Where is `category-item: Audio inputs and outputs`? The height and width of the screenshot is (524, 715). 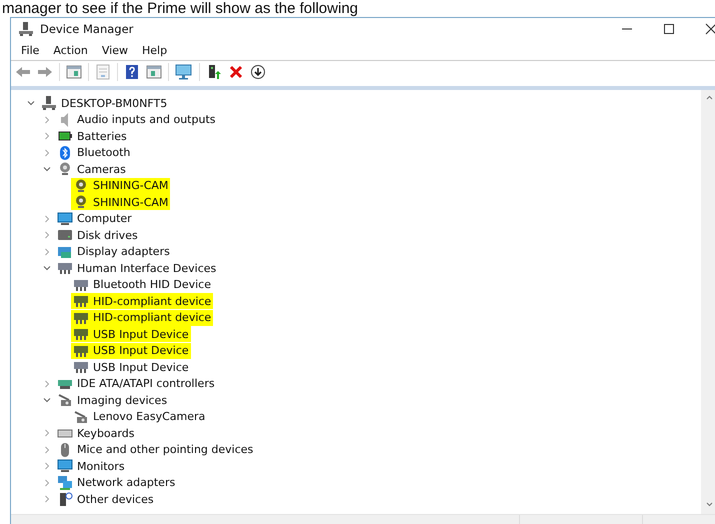 category-item: Audio inputs and outputs is located at coordinates (136, 120).